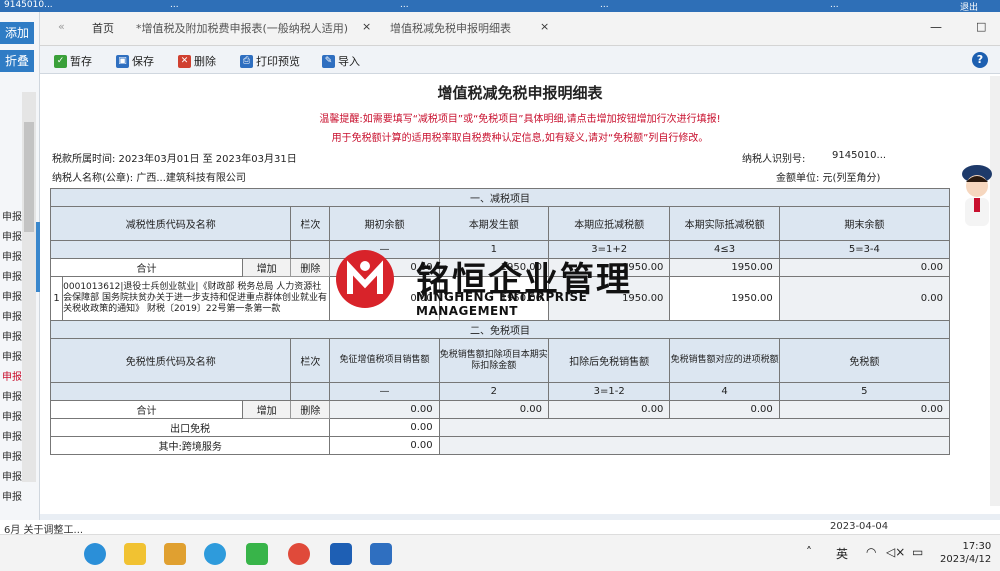 The width and height of the screenshot is (1000, 571). Describe the element at coordinates (917, 552) in the screenshot. I see `battery-icon: ▭` at that location.